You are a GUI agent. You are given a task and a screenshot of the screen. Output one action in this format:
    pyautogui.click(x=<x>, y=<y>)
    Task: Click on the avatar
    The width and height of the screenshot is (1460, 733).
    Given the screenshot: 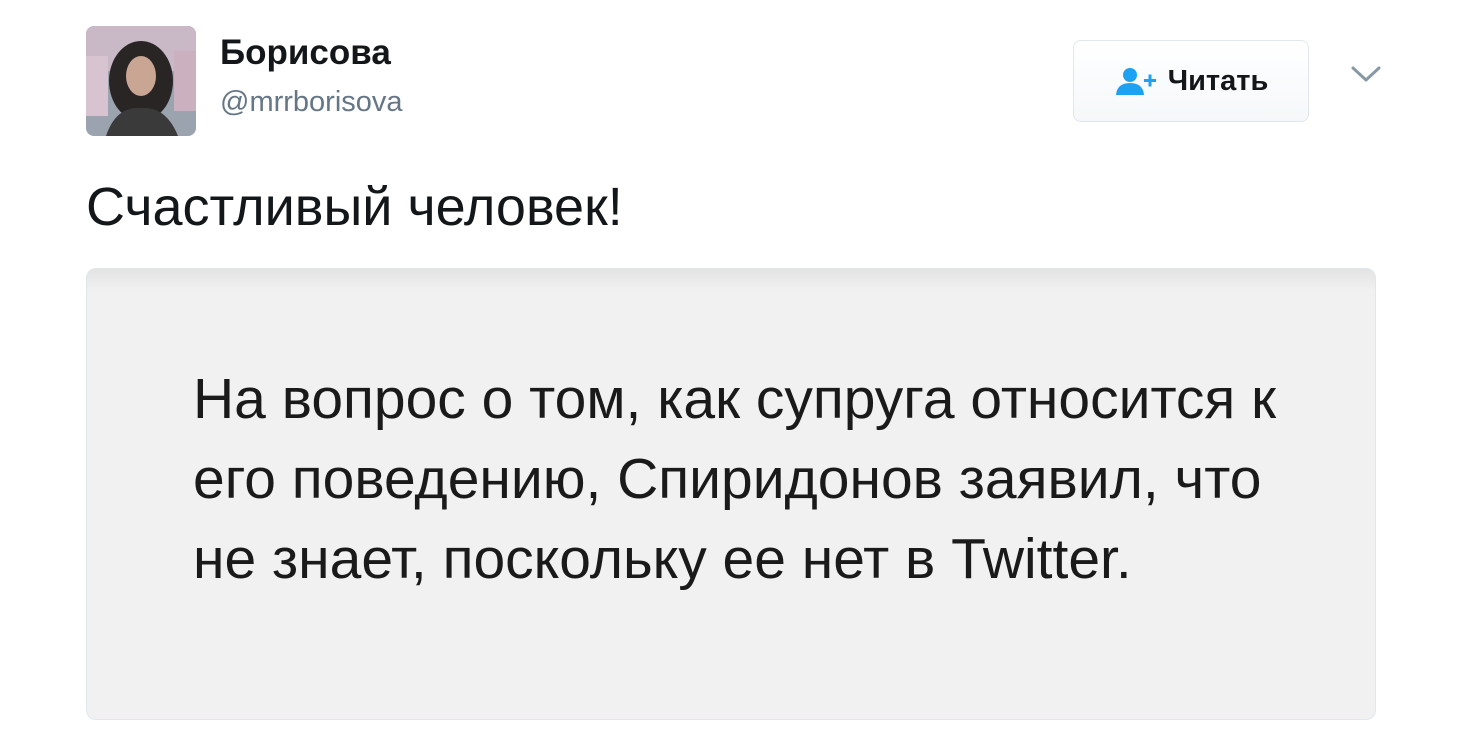 What is the action you would take?
    pyautogui.click(x=141, y=81)
    